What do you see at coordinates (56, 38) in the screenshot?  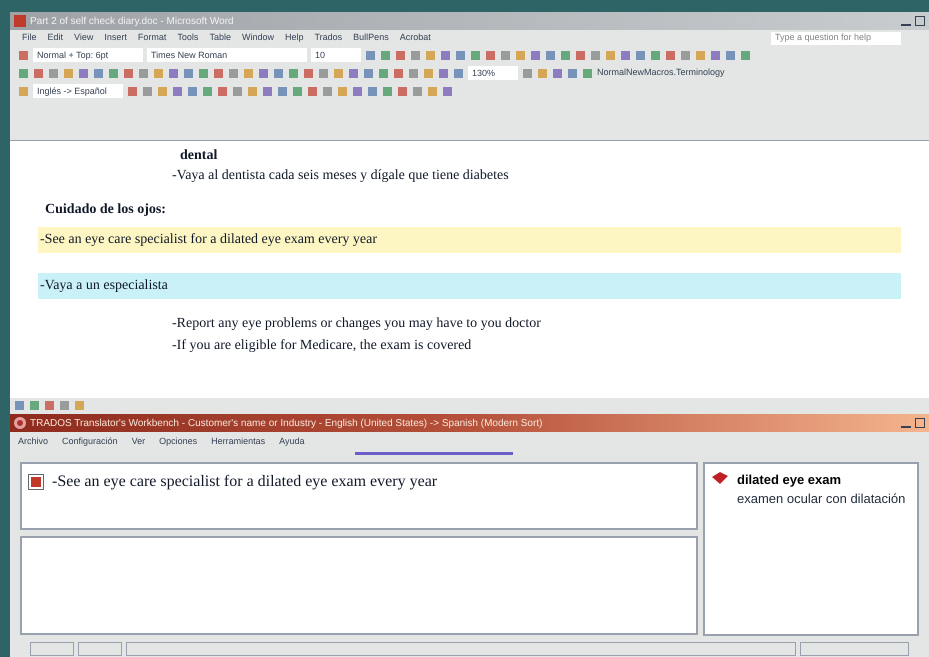 I see `menu-item: Edit` at bounding box center [56, 38].